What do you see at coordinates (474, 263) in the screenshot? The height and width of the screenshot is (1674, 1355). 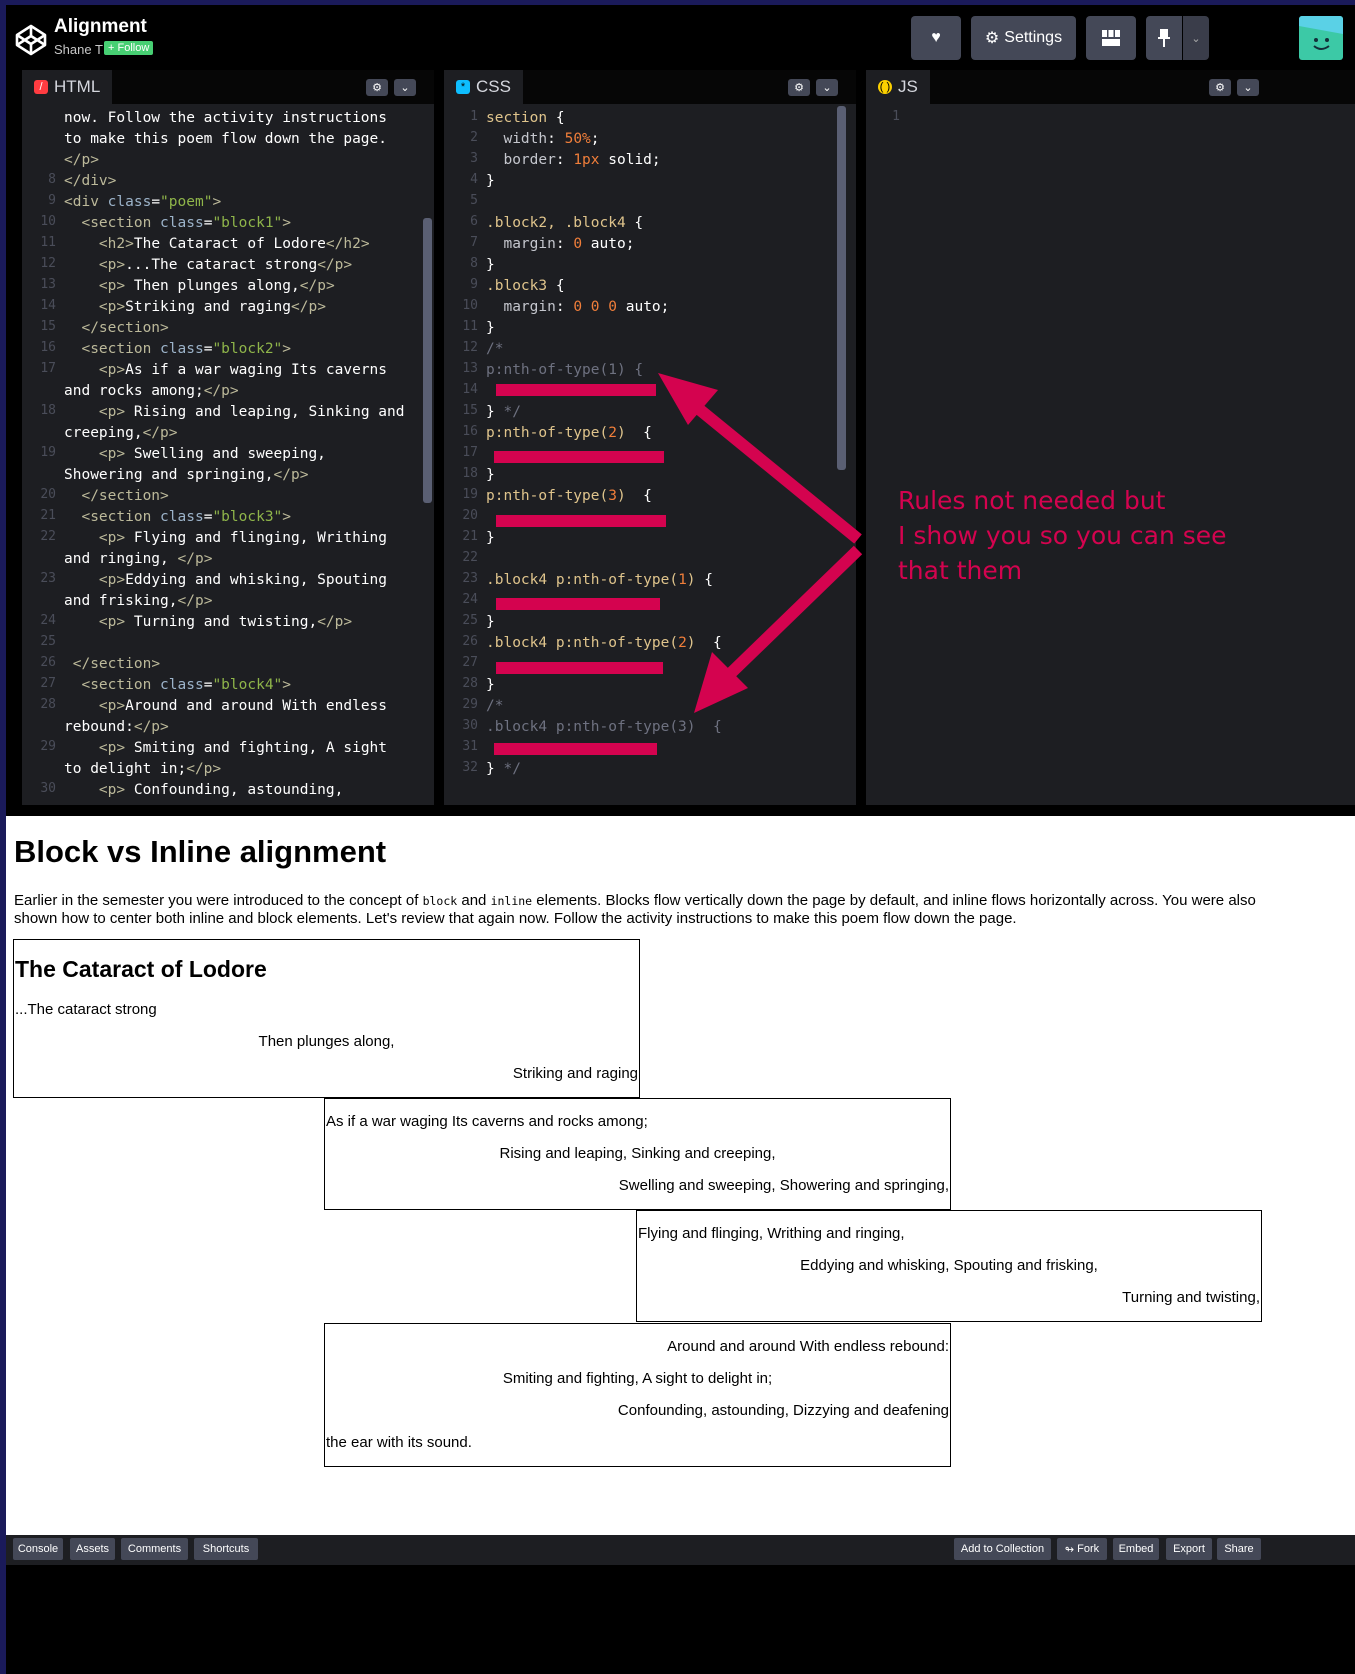 I see `line-number: 8` at bounding box center [474, 263].